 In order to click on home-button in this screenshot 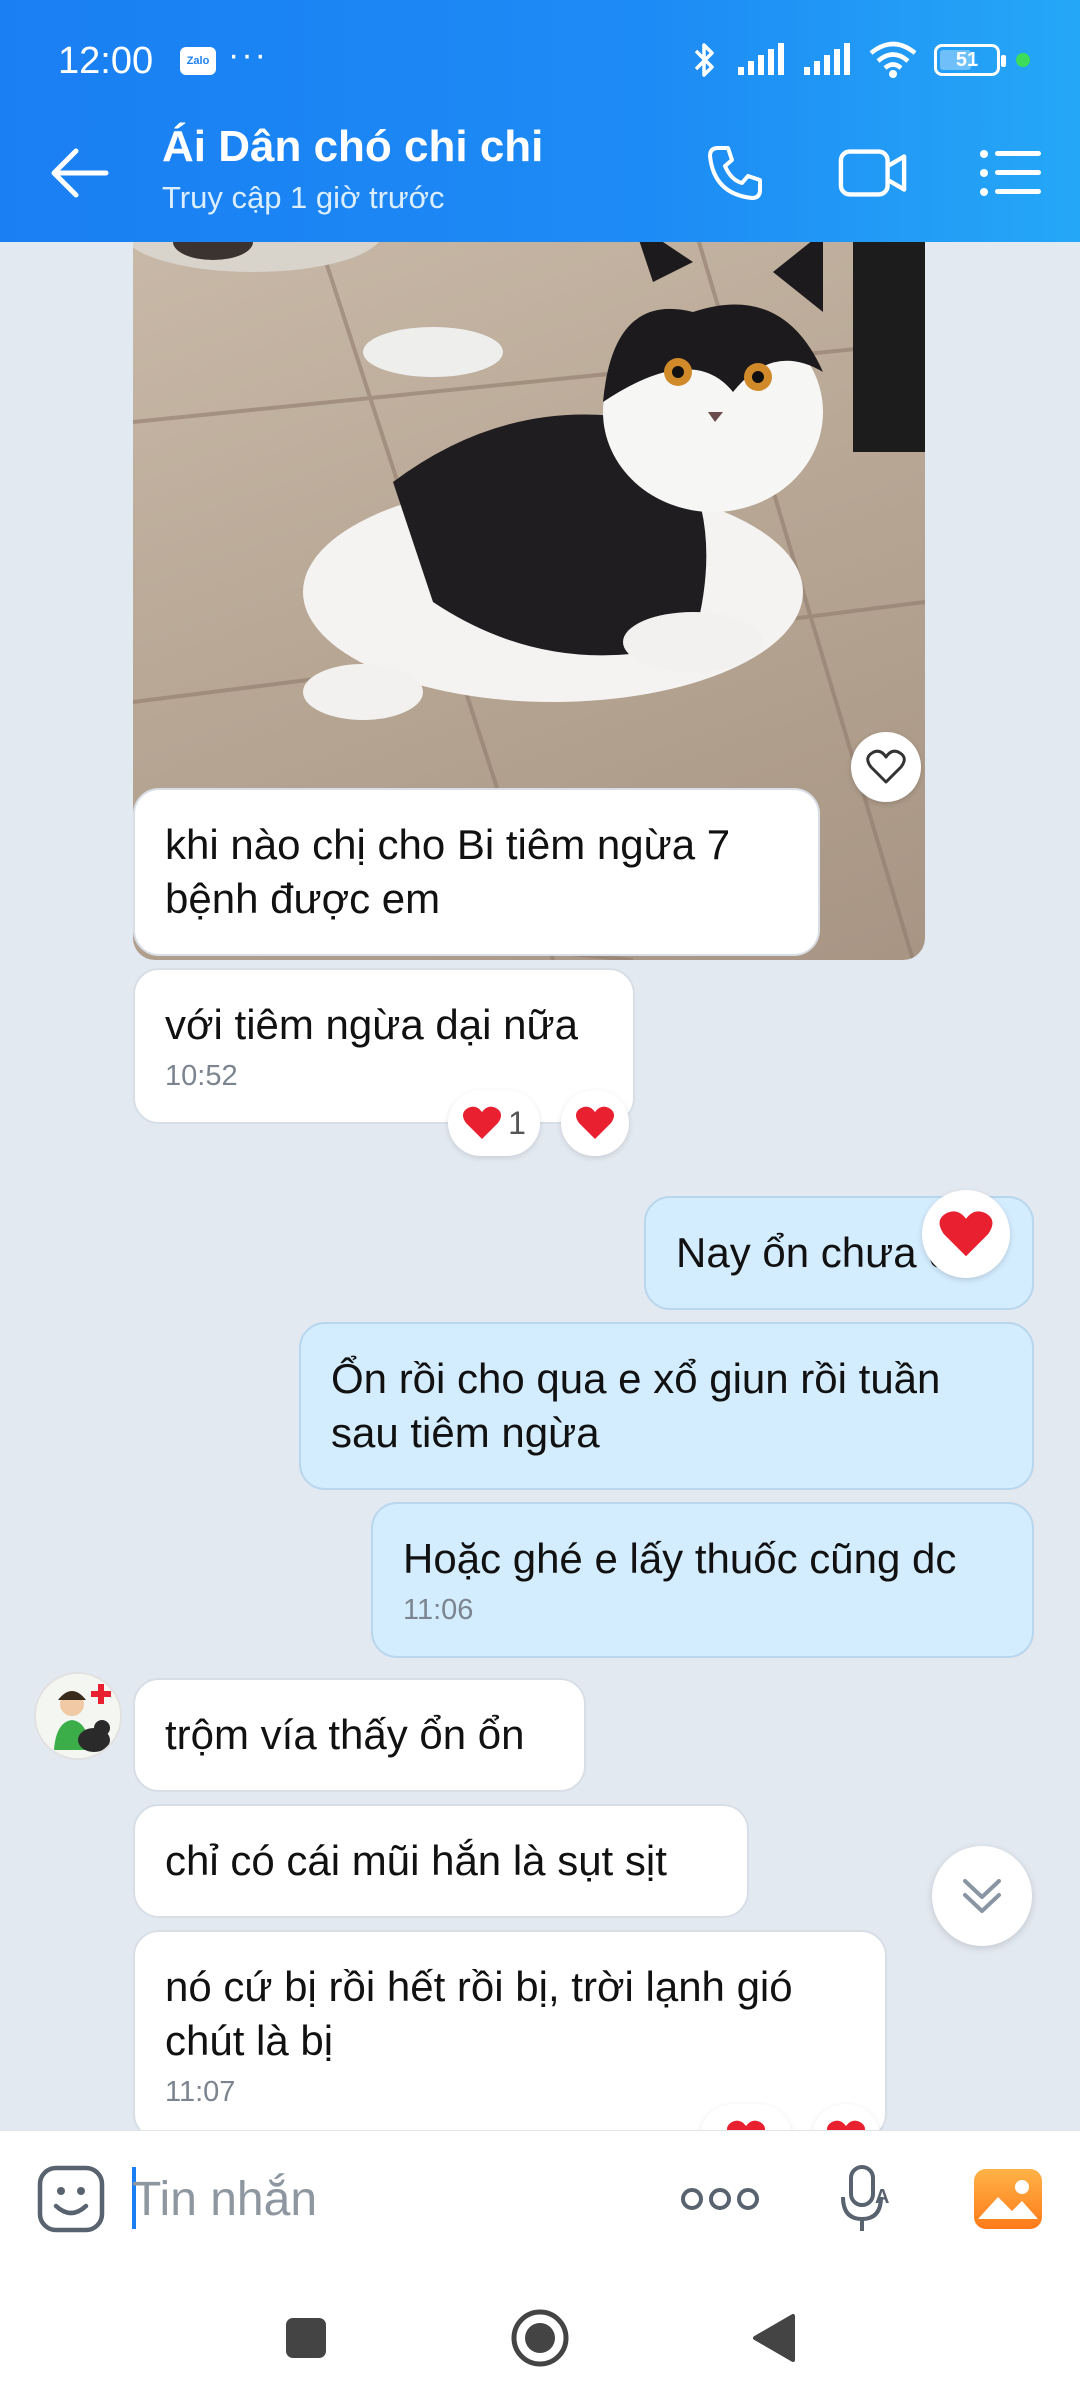, I will do `click(540, 2338)`.